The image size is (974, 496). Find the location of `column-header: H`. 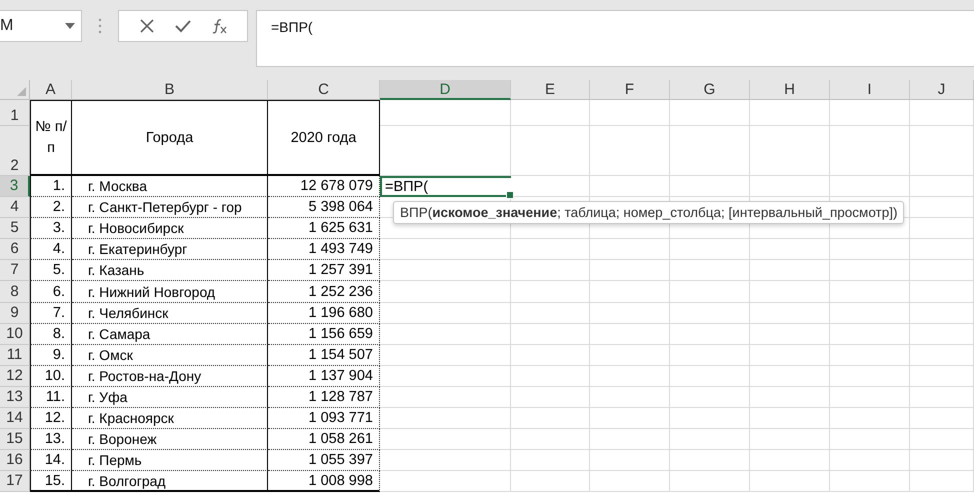

column-header: H is located at coordinates (790, 90).